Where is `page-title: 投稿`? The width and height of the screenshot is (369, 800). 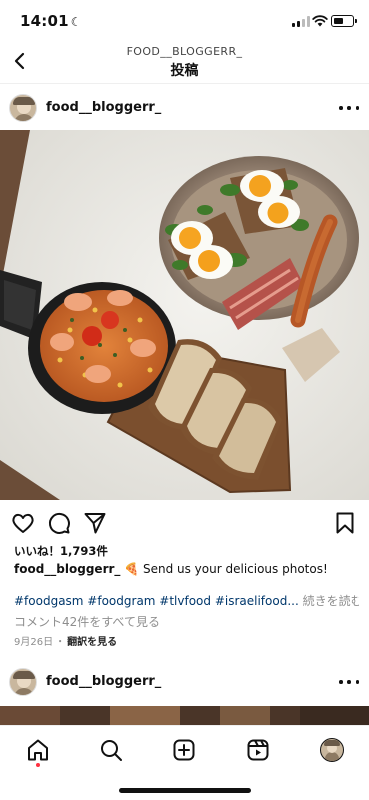 page-title: 投稿 is located at coordinates (184, 71).